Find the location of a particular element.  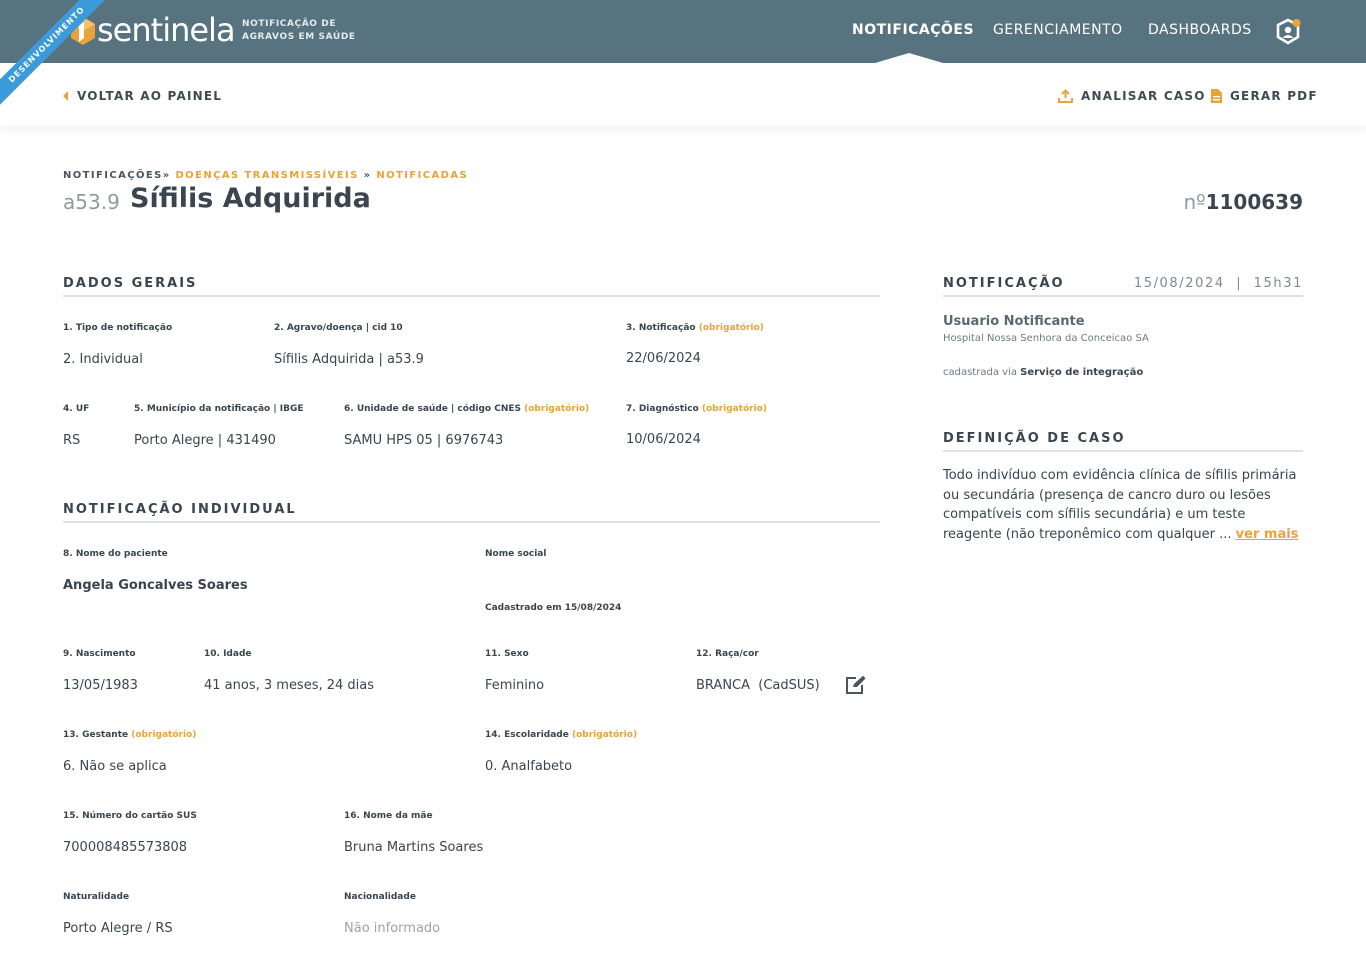

field-value-raca: BRANCA (CadSUS) is located at coordinates (758, 685).